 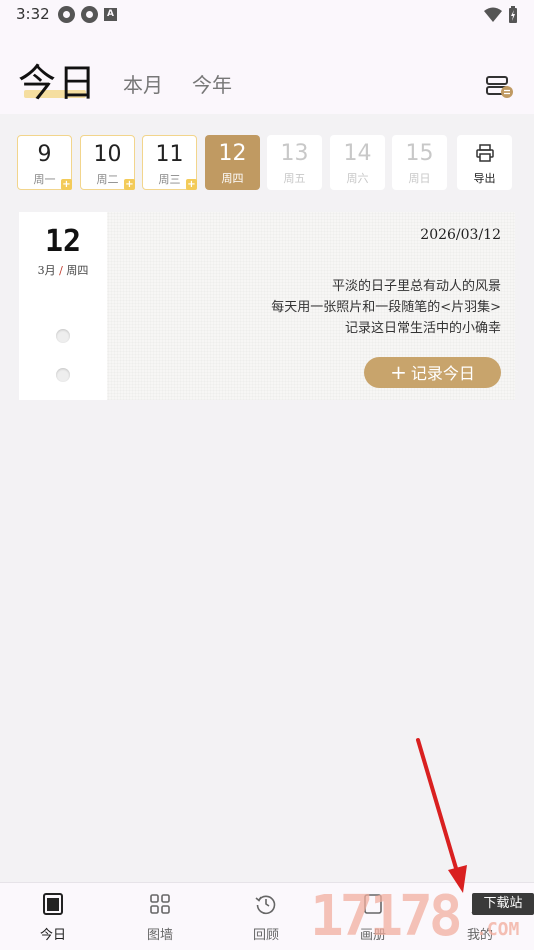 I want to click on day-12-selected: 12 周四, so click(x=232, y=162).